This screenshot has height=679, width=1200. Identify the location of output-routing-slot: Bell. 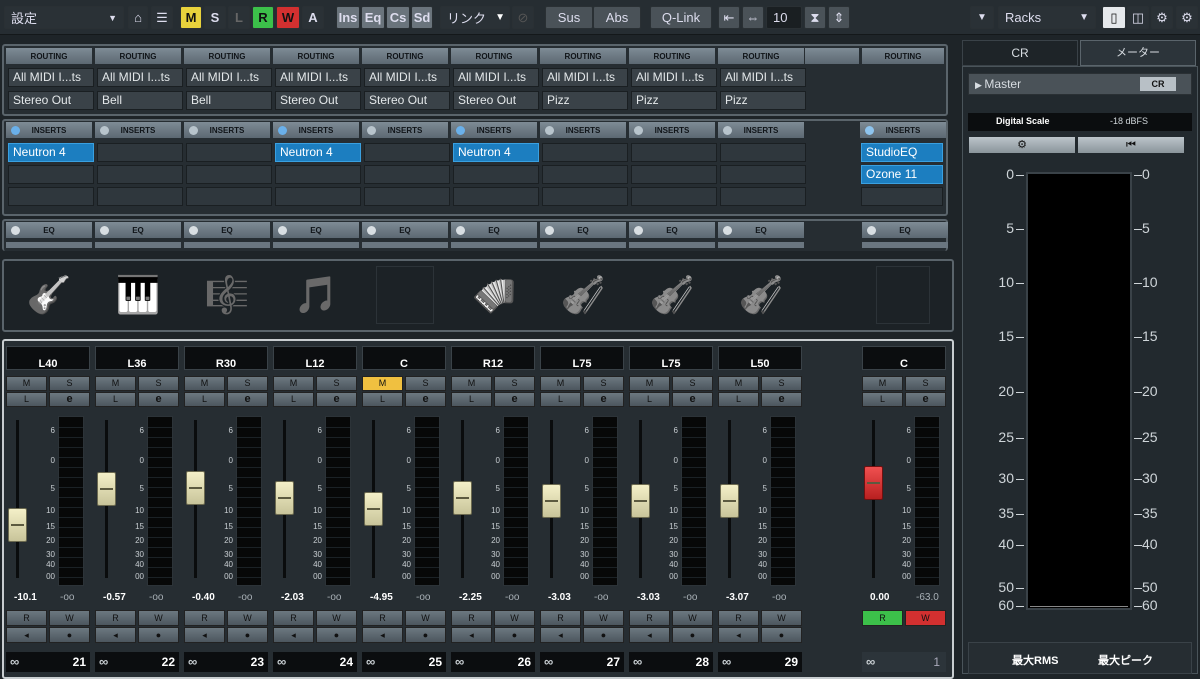
(140, 100).